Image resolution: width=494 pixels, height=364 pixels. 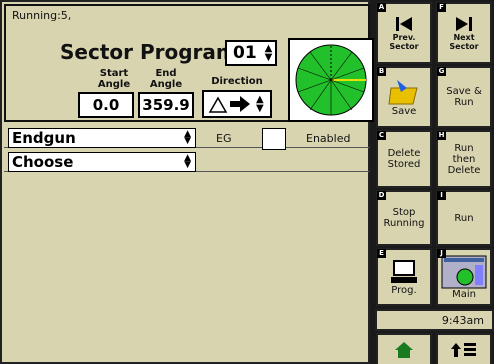 What do you see at coordinates (106, 105) in the screenshot?
I see `start-angle-input: 0.0` at bounding box center [106, 105].